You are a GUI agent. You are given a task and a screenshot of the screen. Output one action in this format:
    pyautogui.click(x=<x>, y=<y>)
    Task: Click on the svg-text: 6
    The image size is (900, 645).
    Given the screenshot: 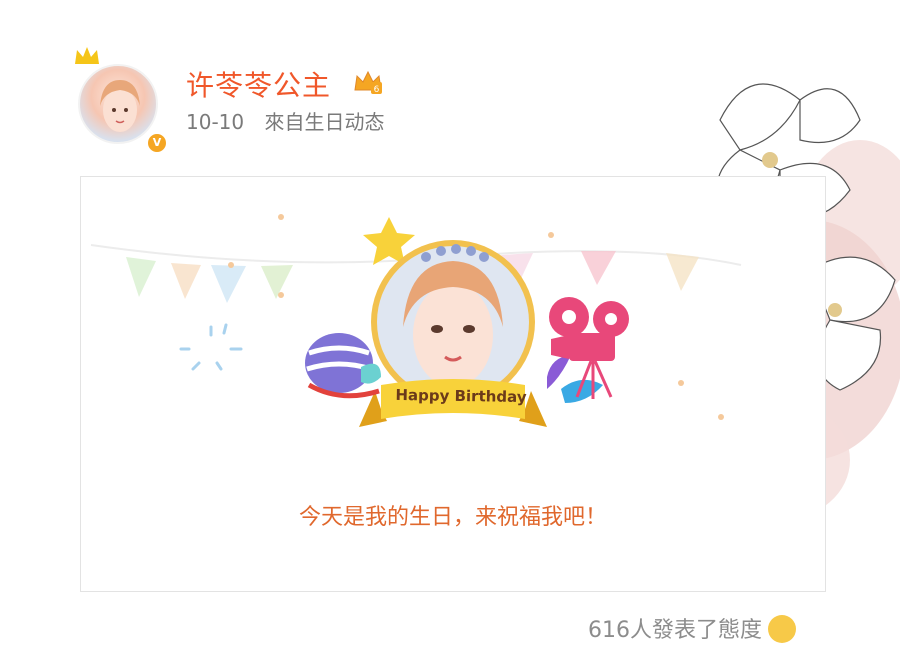 What is the action you would take?
    pyautogui.click(x=377, y=90)
    